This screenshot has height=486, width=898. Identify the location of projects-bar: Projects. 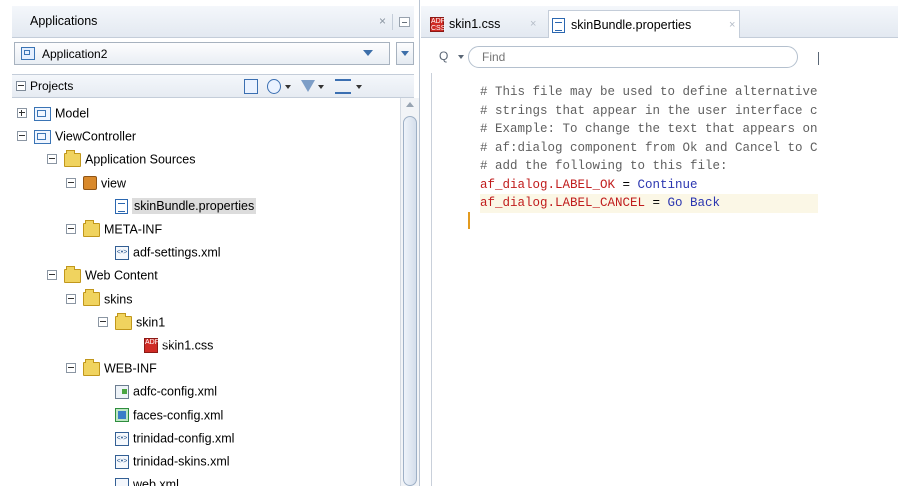
(213, 86).